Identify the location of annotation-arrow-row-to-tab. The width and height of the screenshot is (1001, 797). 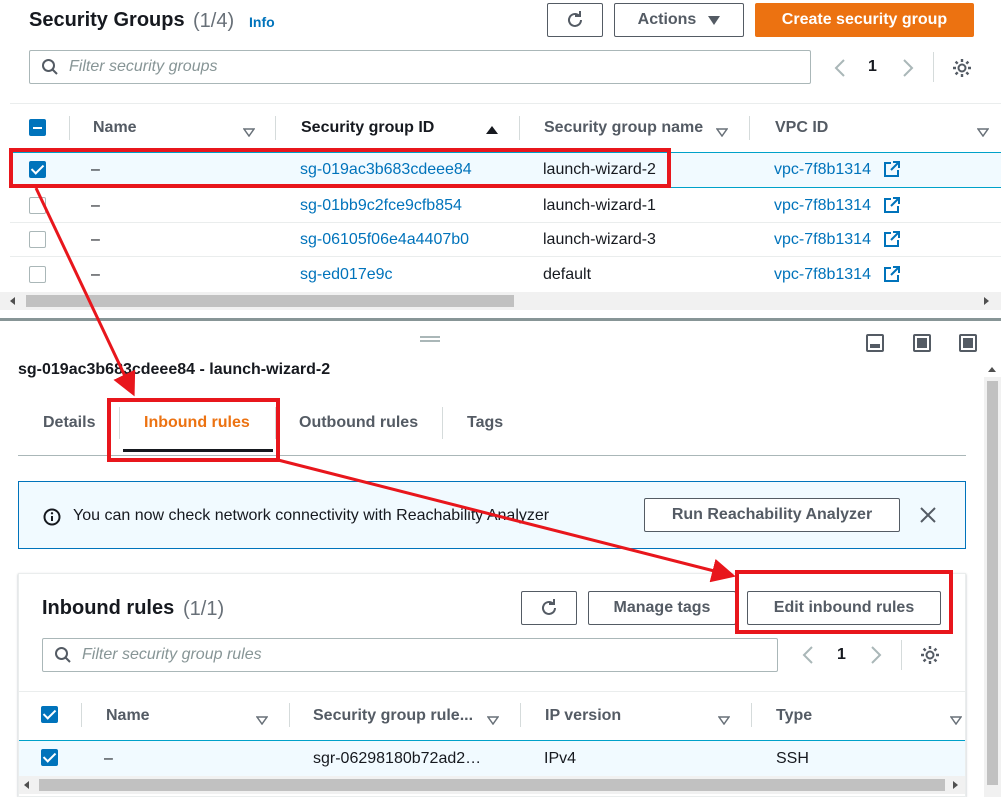
(85, 292).